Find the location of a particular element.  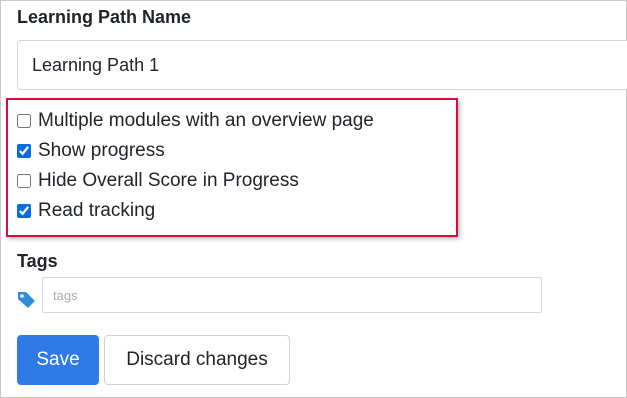

show-progress-checkbox is located at coordinates (24, 151).